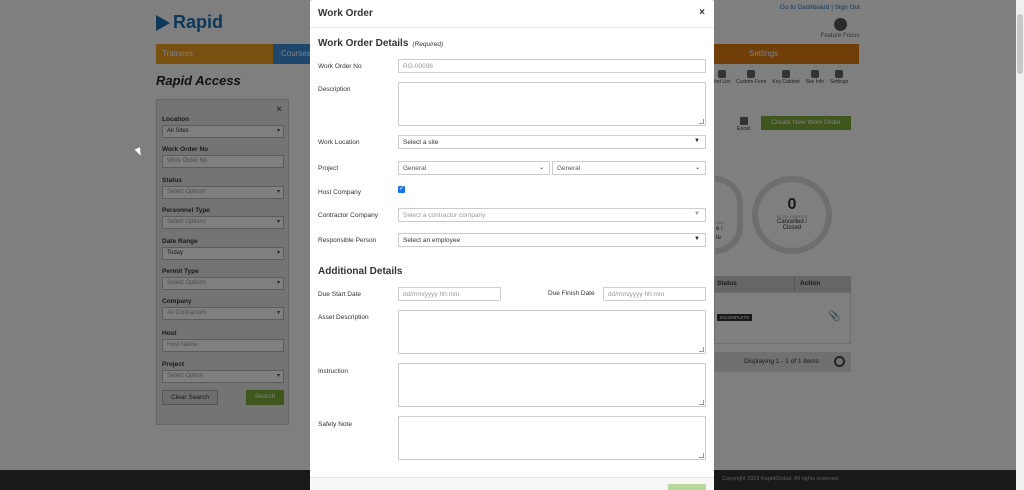 The width and height of the screenshot is (1024, 490). I want to click on work-order-details-heading: Work Order Details (Required), so click(380, 43).